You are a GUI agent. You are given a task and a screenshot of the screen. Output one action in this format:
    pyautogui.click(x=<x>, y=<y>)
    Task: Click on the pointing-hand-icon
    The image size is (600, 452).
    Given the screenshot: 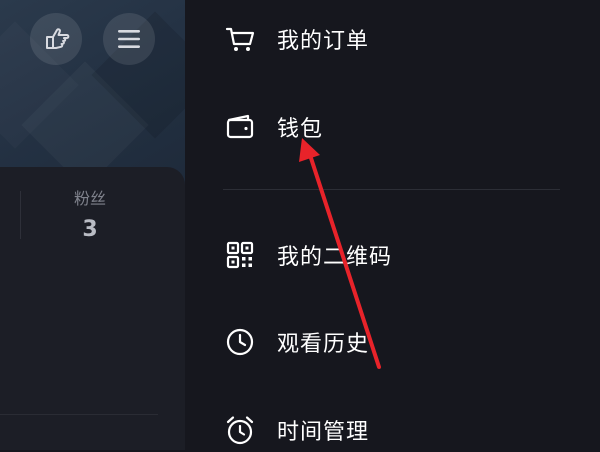 What is the action you would take?
    pyautogui.click(x=58, y=38)
    